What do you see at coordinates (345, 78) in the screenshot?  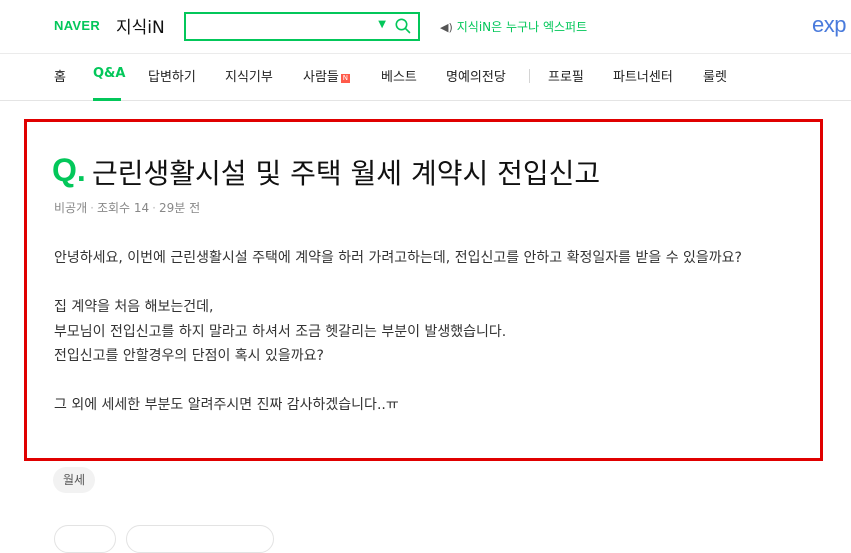 I see `new-badge: N` at bounding box center [345, 78].